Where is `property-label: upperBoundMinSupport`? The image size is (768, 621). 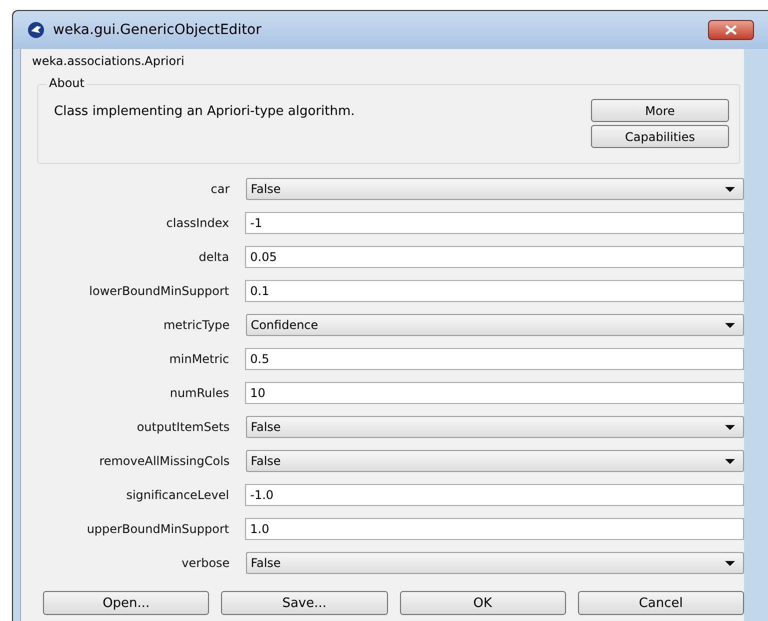
property-label: upperBoundMinSupport is located at coordinates (158, 529).